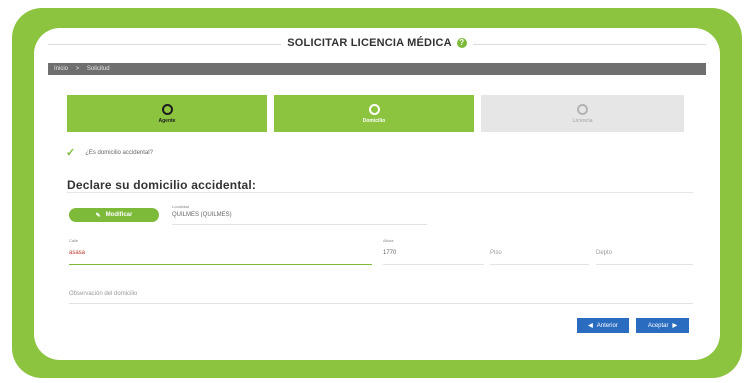  I want to click on floor-underline, so click(539, 264).